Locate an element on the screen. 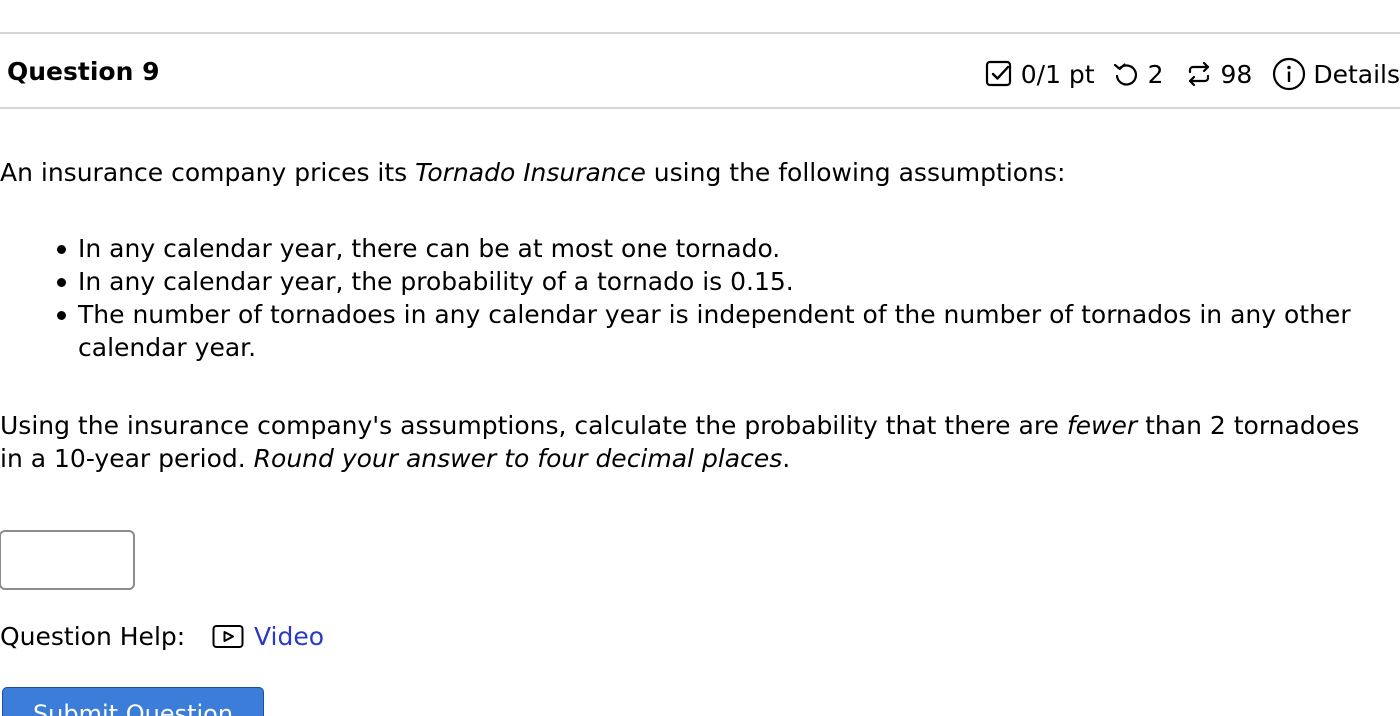 The height and width of the screenshot is (716, 1400). details-toggle: Details is located at coordinates (1336, 74).